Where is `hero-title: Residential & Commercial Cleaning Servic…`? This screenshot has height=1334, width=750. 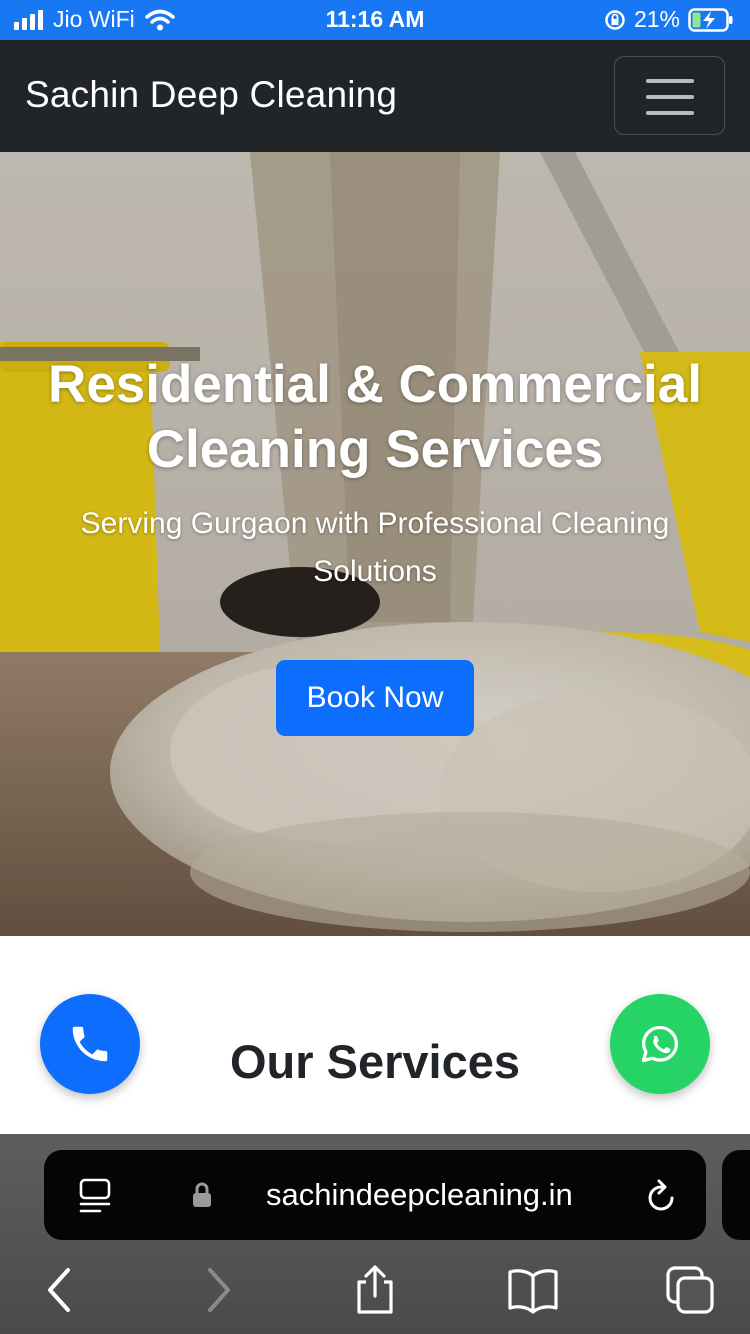
hero-title: Residential & Commercial Cleaning Servic… is located at coordinates (375, 417).